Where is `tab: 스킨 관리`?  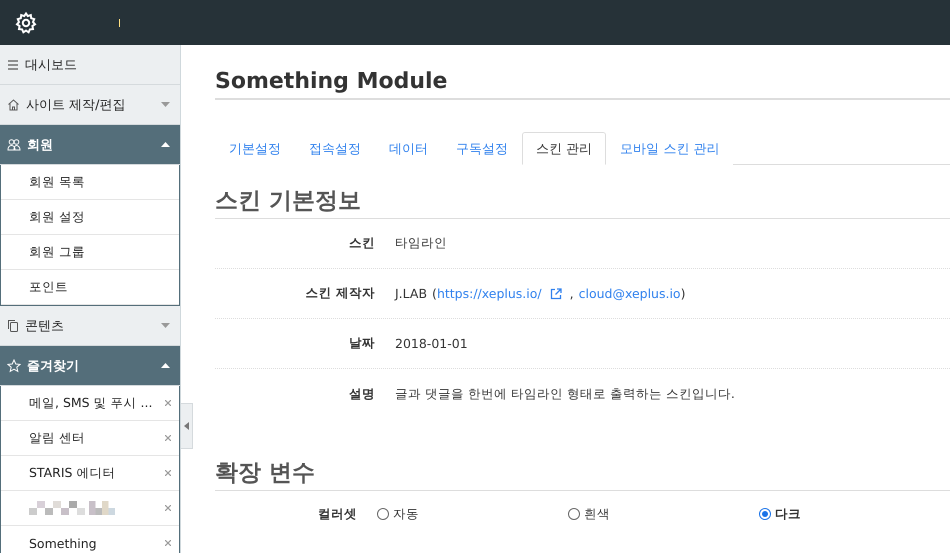 tab: 스킨 관리 is located at coordinates (564, 148).